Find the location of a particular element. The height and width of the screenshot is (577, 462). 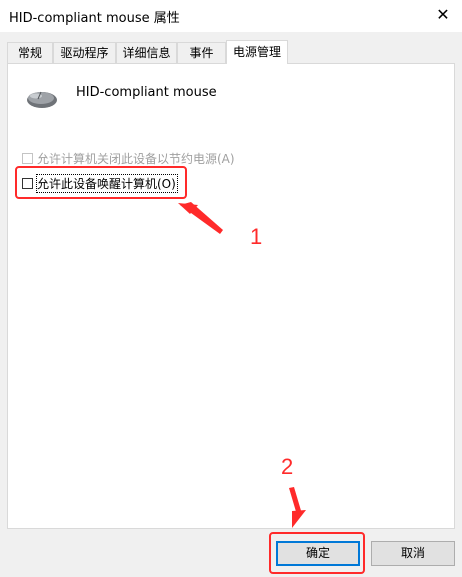

cancel-button: 取消 is located at coordinates (413, 553).